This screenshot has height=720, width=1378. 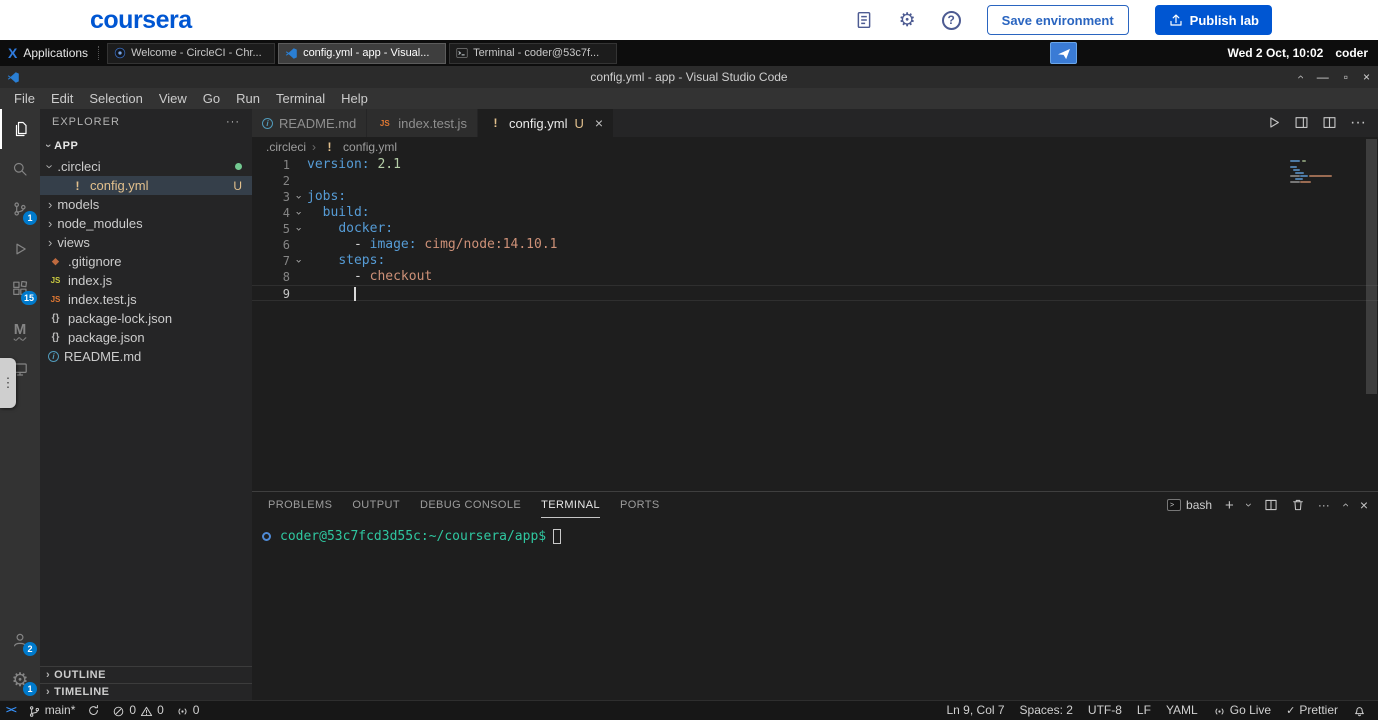 What do you see at coordinates (11, 710) in the screenshot?
I see `remote-indicator: ><` at bounding box center [11, 710].